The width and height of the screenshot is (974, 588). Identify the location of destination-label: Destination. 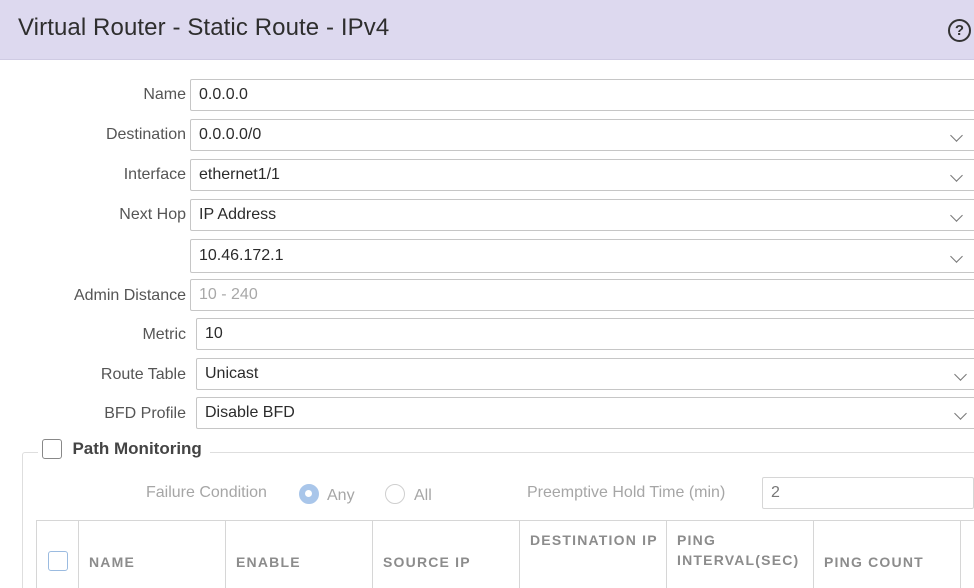
(145, 134).